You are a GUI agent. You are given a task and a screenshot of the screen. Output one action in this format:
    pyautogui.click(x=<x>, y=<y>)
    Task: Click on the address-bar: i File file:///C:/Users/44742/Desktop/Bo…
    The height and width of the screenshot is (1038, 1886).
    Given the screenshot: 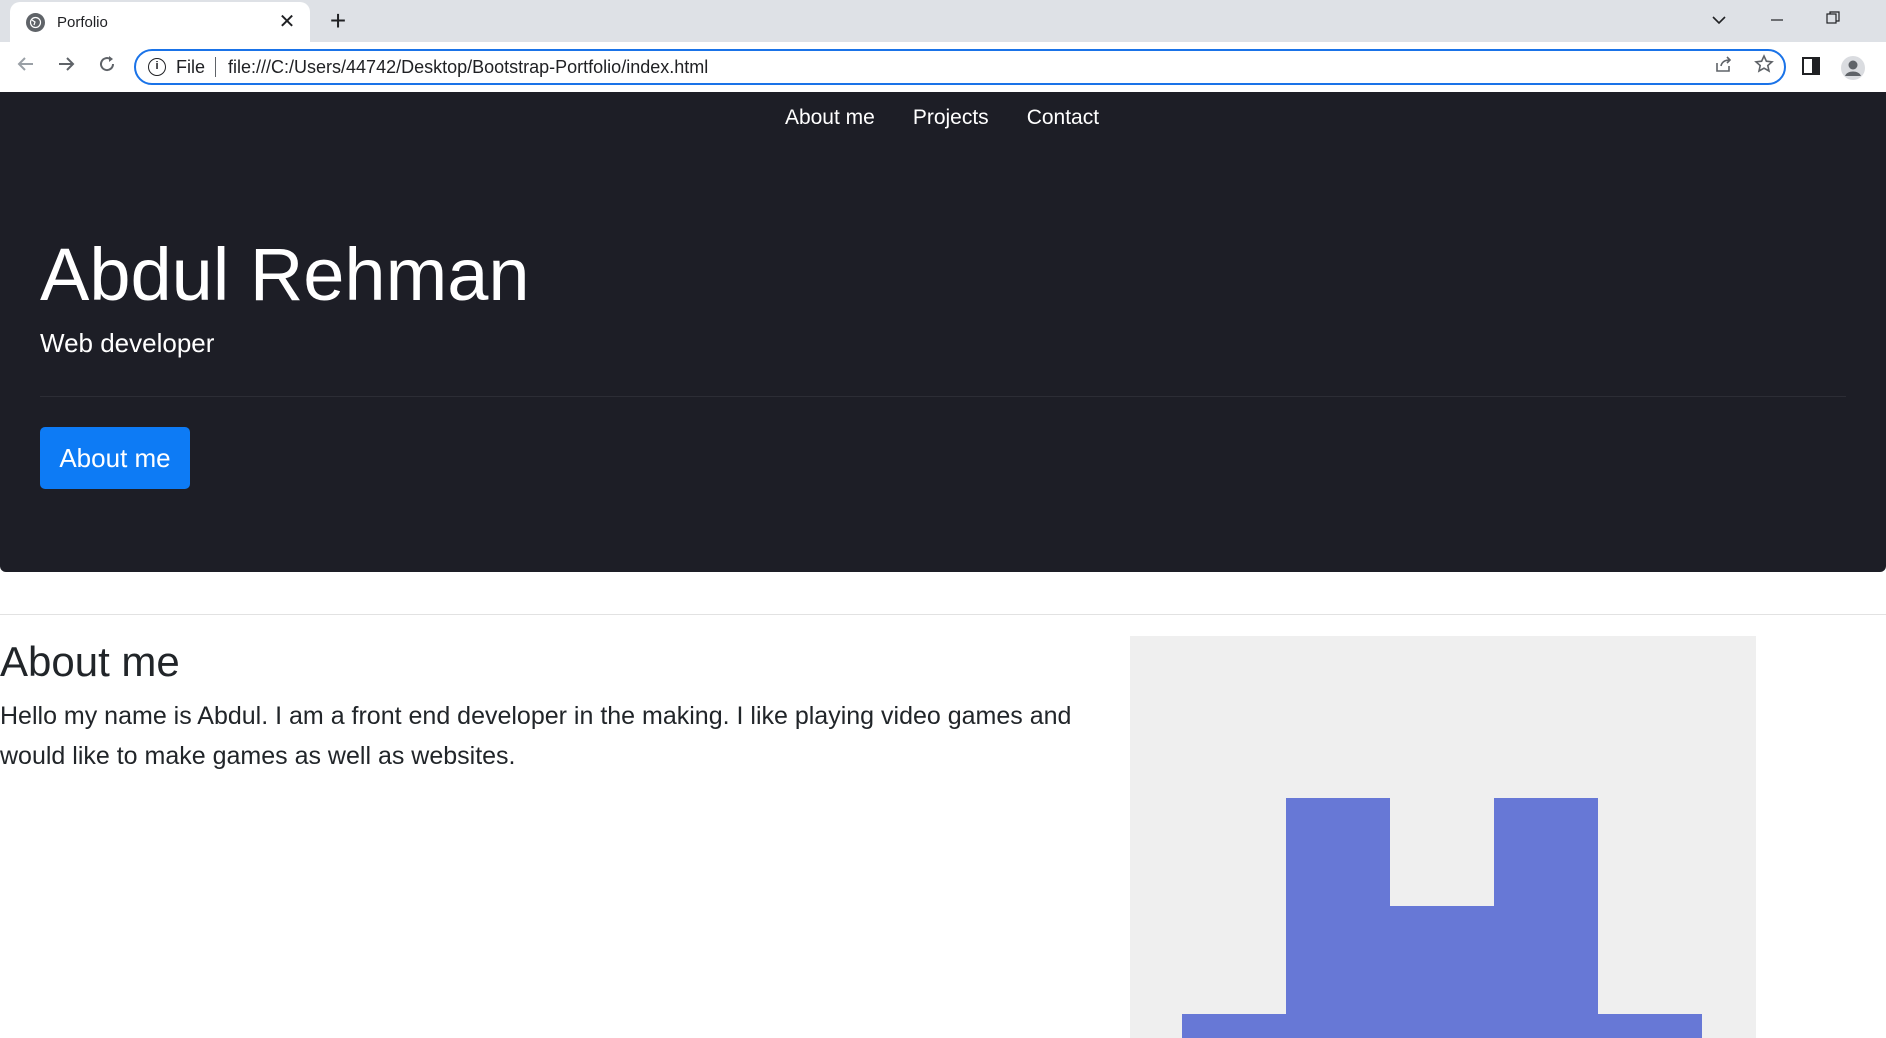 What is the action you would take?
    pyautogui.click(x=960, y=67)
    